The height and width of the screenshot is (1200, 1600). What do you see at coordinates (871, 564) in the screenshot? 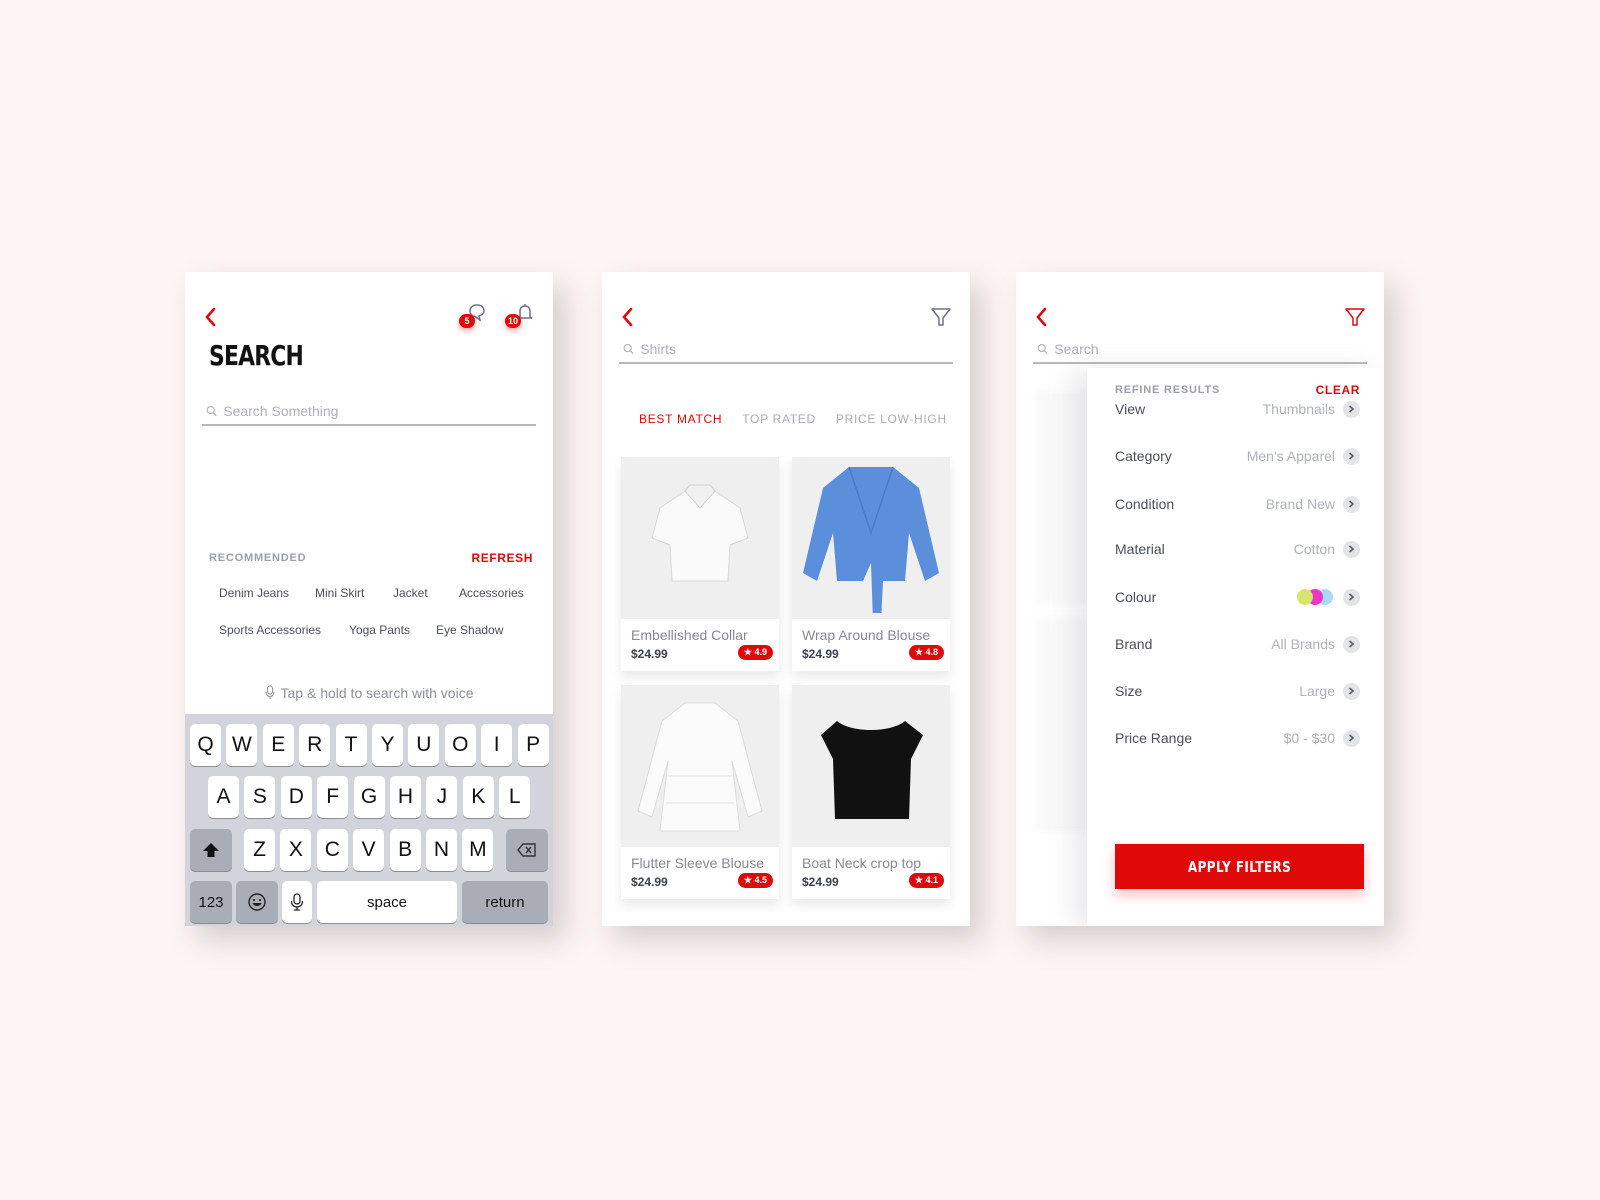
I see `product-card: Wrap Around Blouse $24.99 ★ 4.8` at bounding box center [871, 564].